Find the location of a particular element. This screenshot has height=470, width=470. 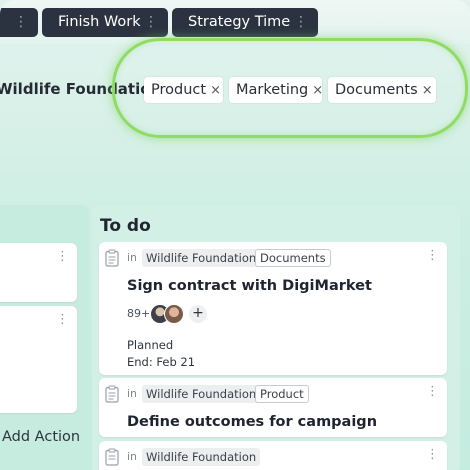

tag-chip: Documents is located at coordinates (293, 258).